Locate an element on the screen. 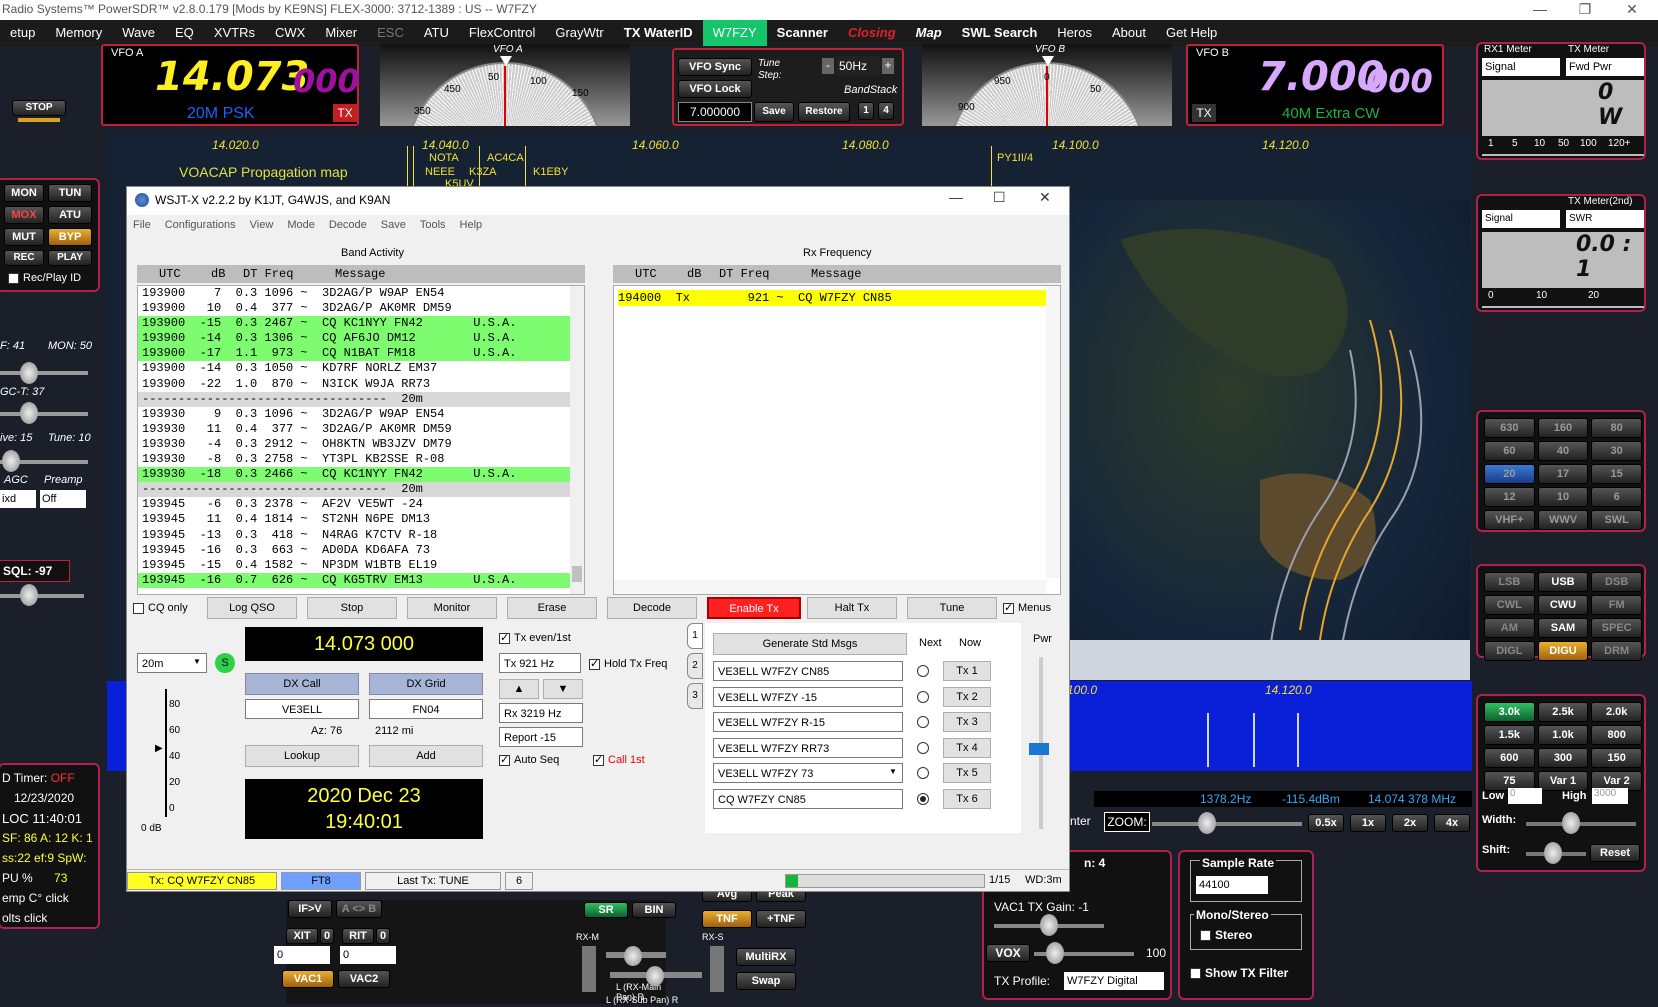 The height and width of the screenshot is (1007, 1658). rit-button: RIT is located at coordinates (358, 936).